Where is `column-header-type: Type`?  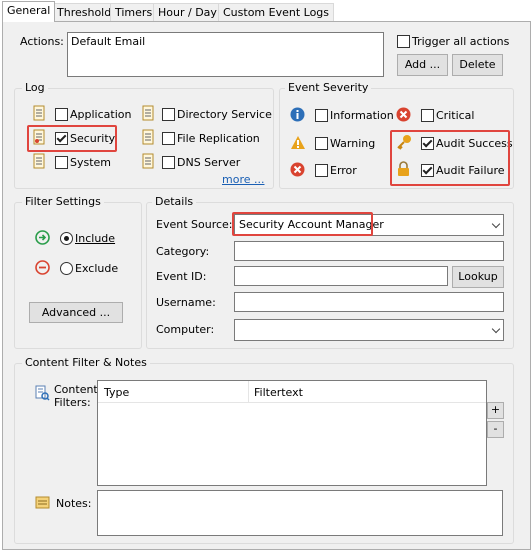 column-header-type: Type is located at coordinates (116, 392).